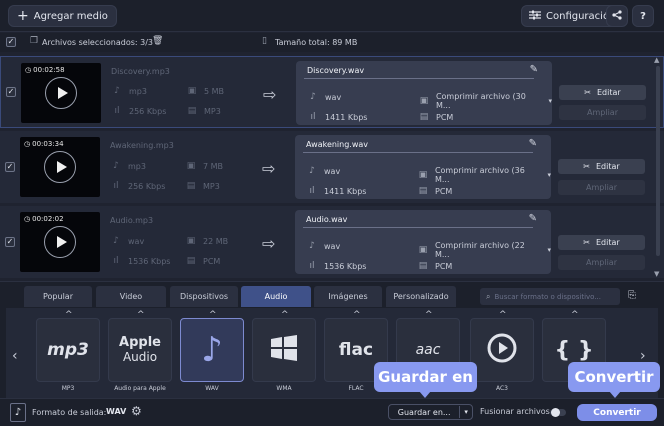 The width and height of the screenshot is (664, 426). Describe the element at coordinates (140, 71) in the screenshot. I see `source-filename: Discovery.mp3` at that location.